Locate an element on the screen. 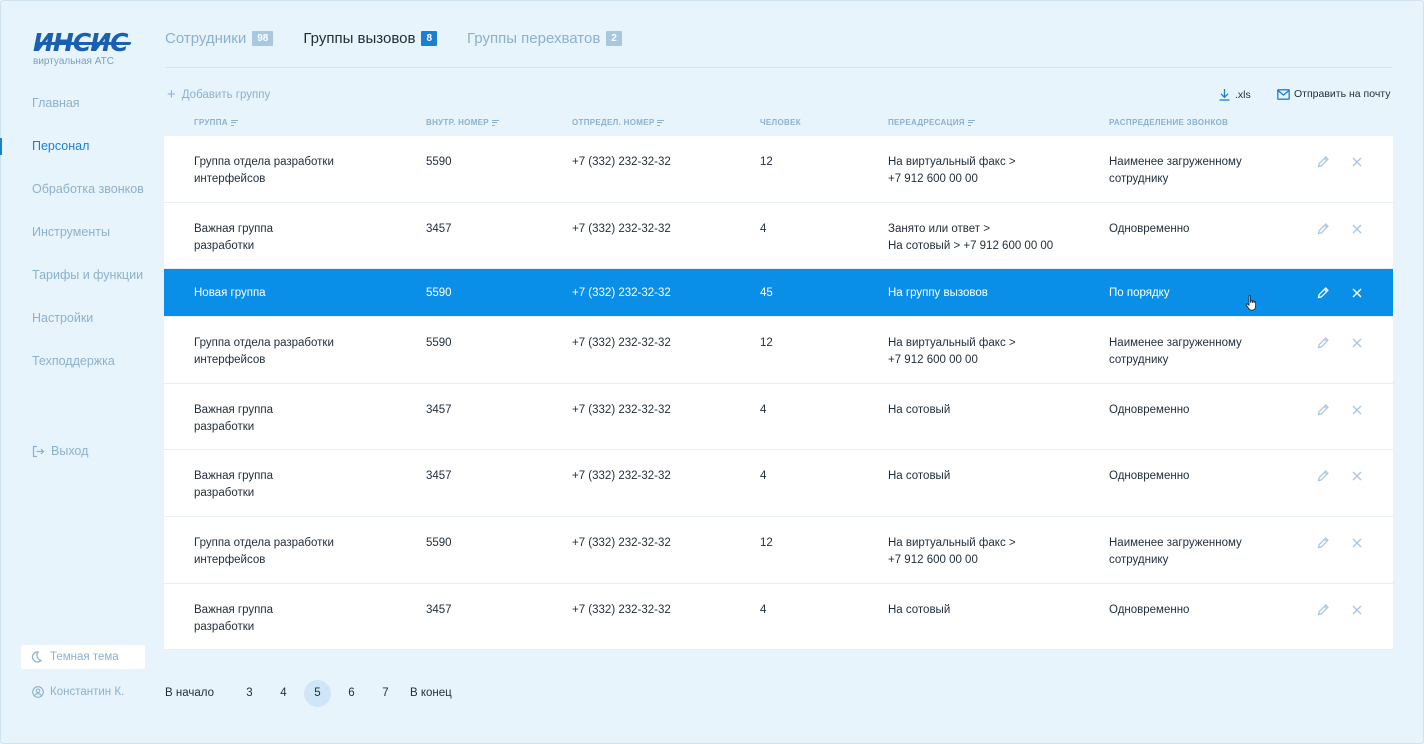 The height and width of the screenshot is (744, 1424). pagination: В начало 3 4 5 6 7 В конец is located at coordinates (308, 693).